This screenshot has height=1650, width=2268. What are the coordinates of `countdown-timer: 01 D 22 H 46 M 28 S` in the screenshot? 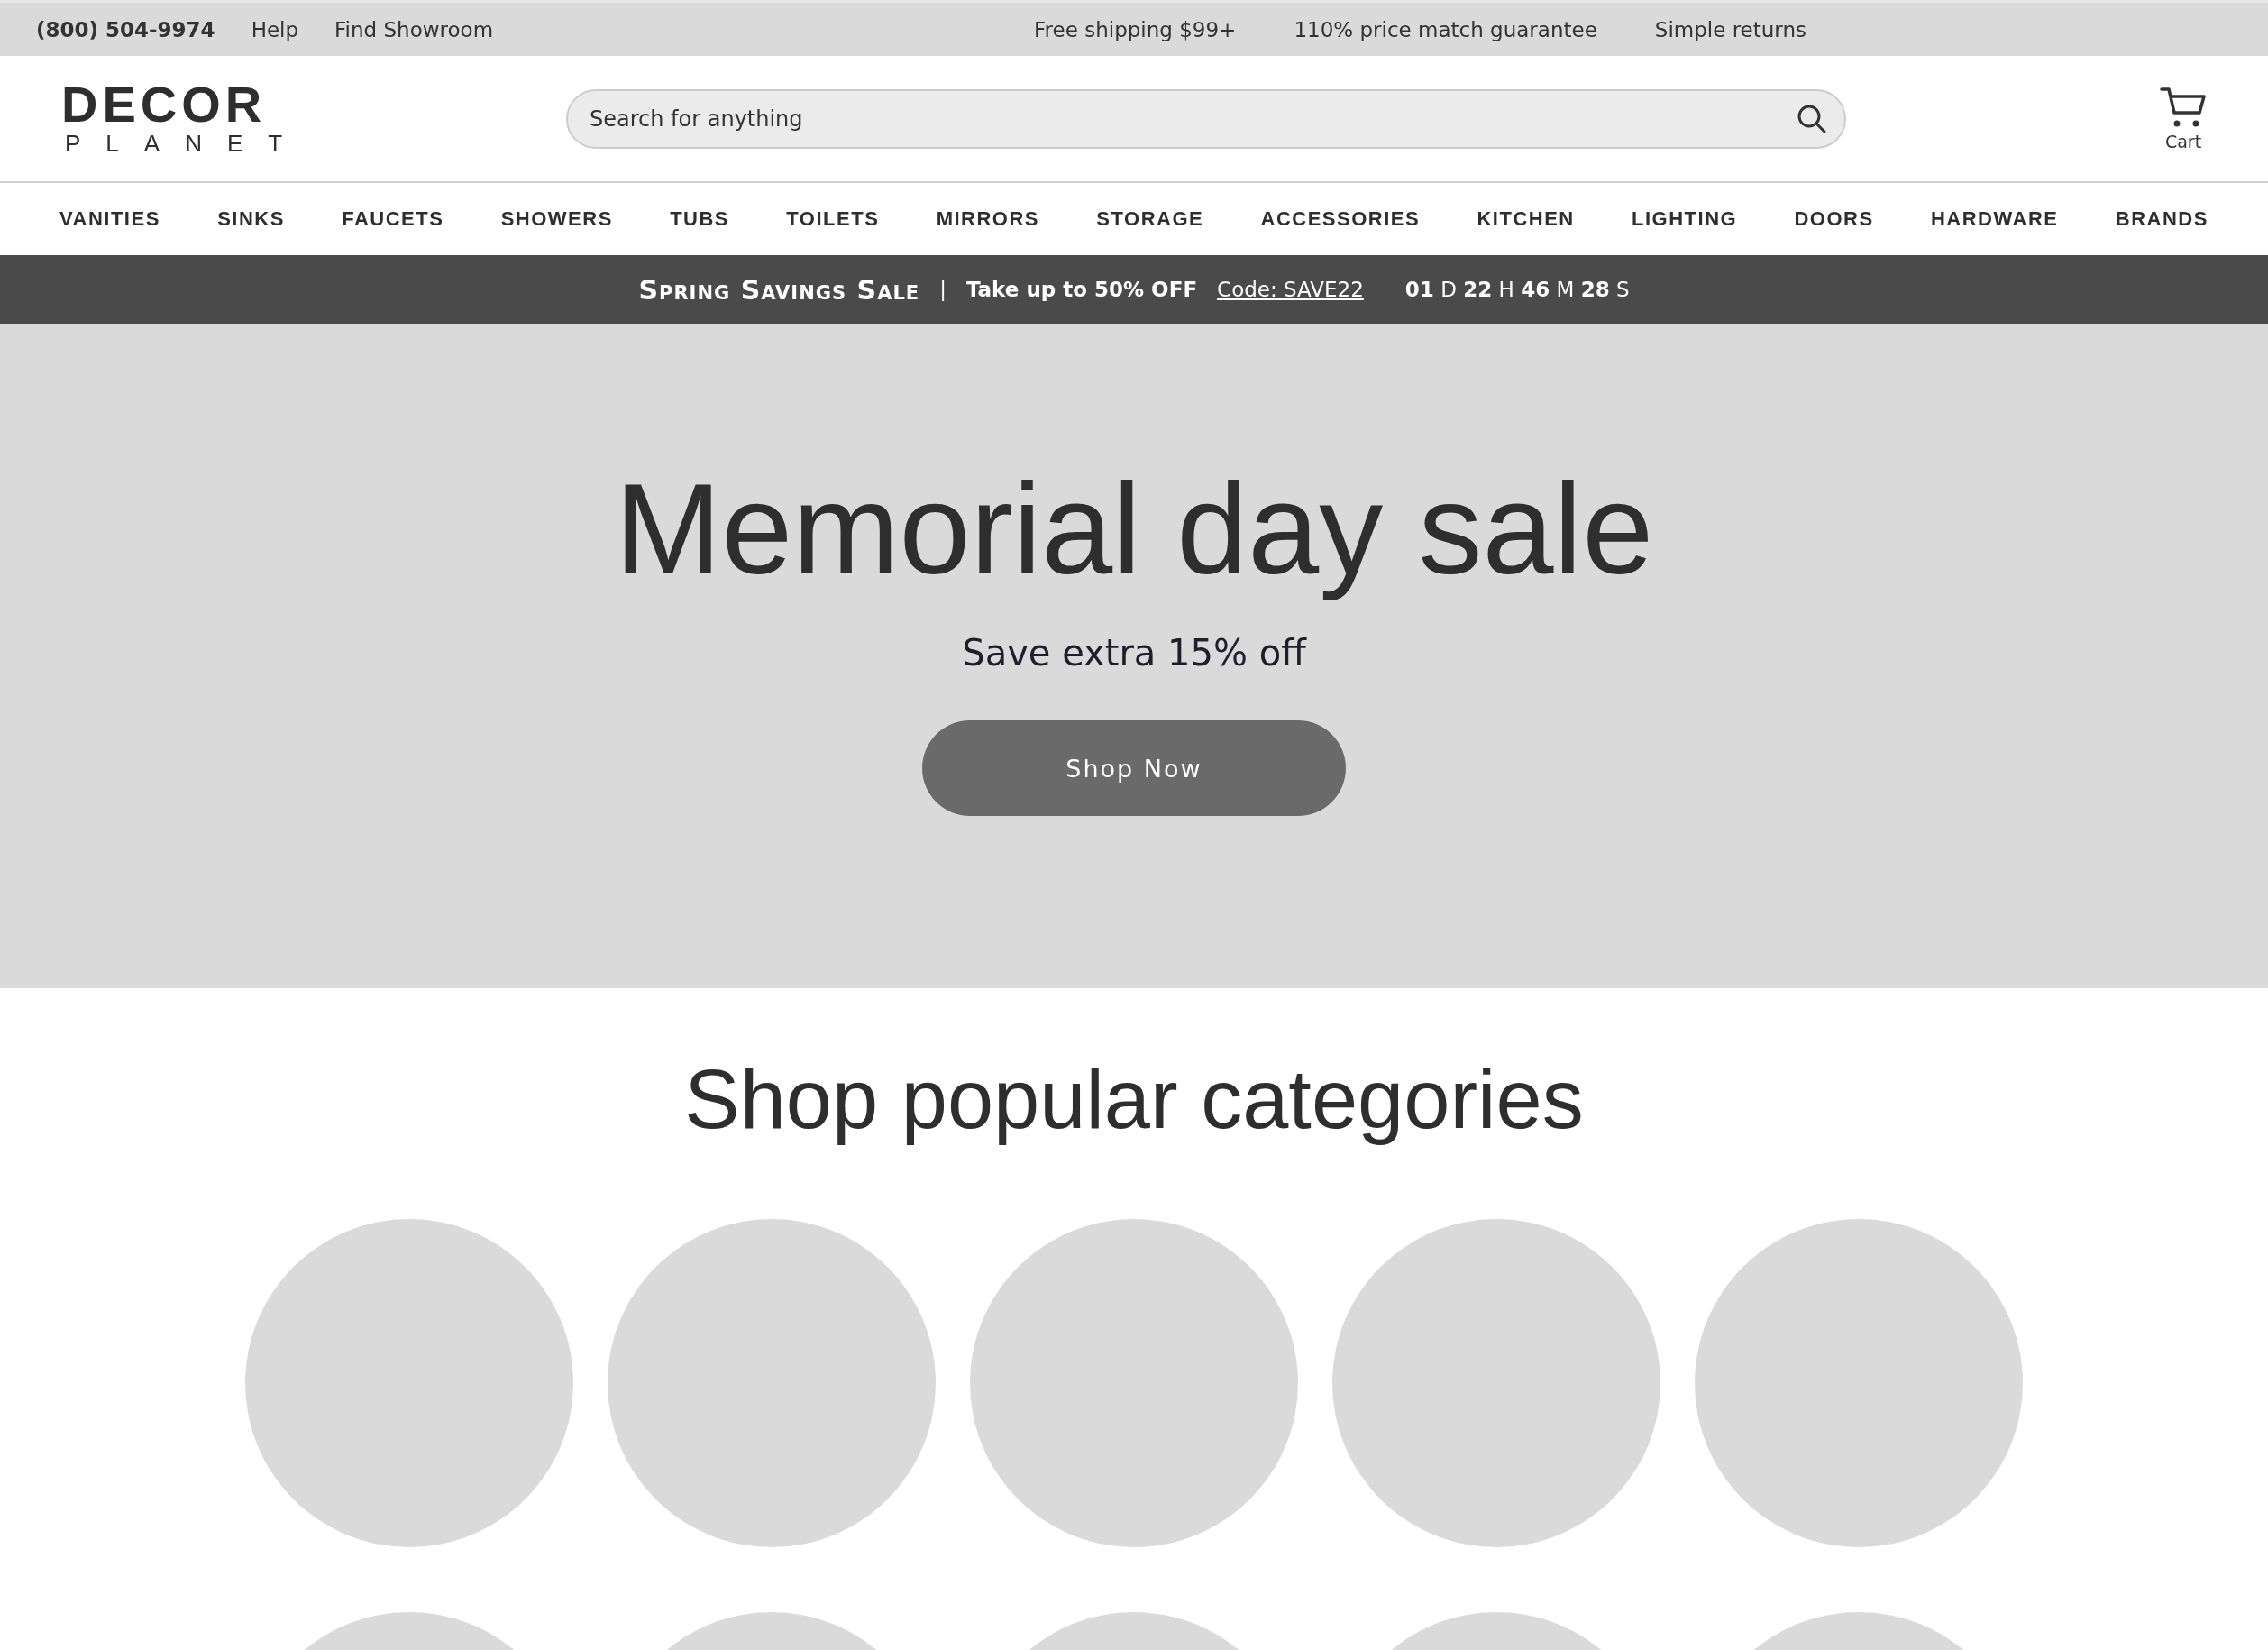 It's located at (1517, 289).